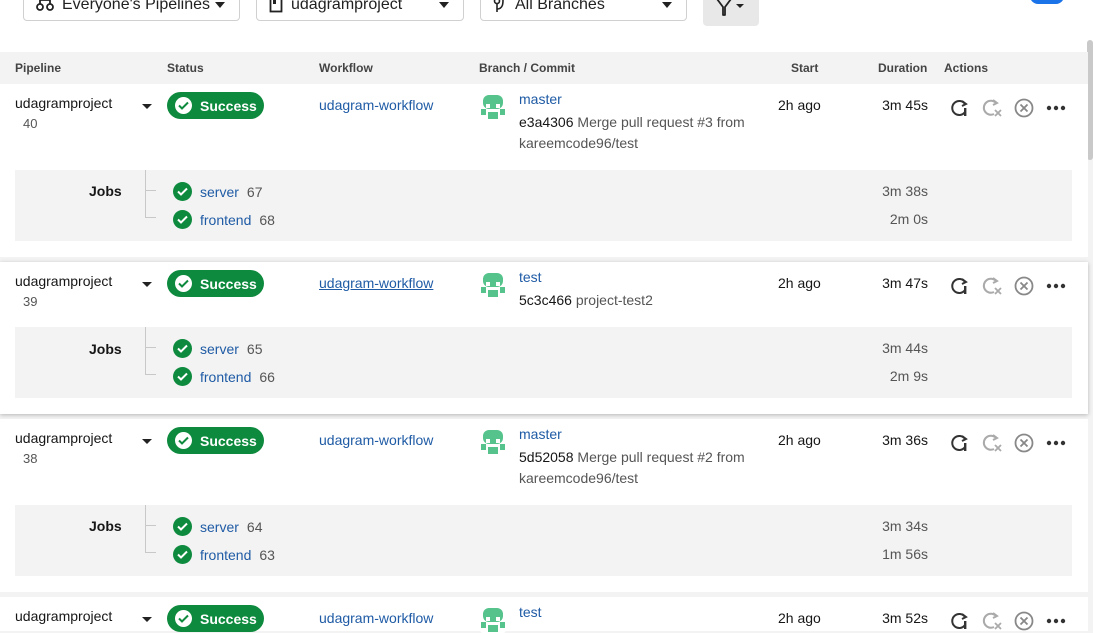  I want to click on job-item: frontend 66, so click(224, 376).